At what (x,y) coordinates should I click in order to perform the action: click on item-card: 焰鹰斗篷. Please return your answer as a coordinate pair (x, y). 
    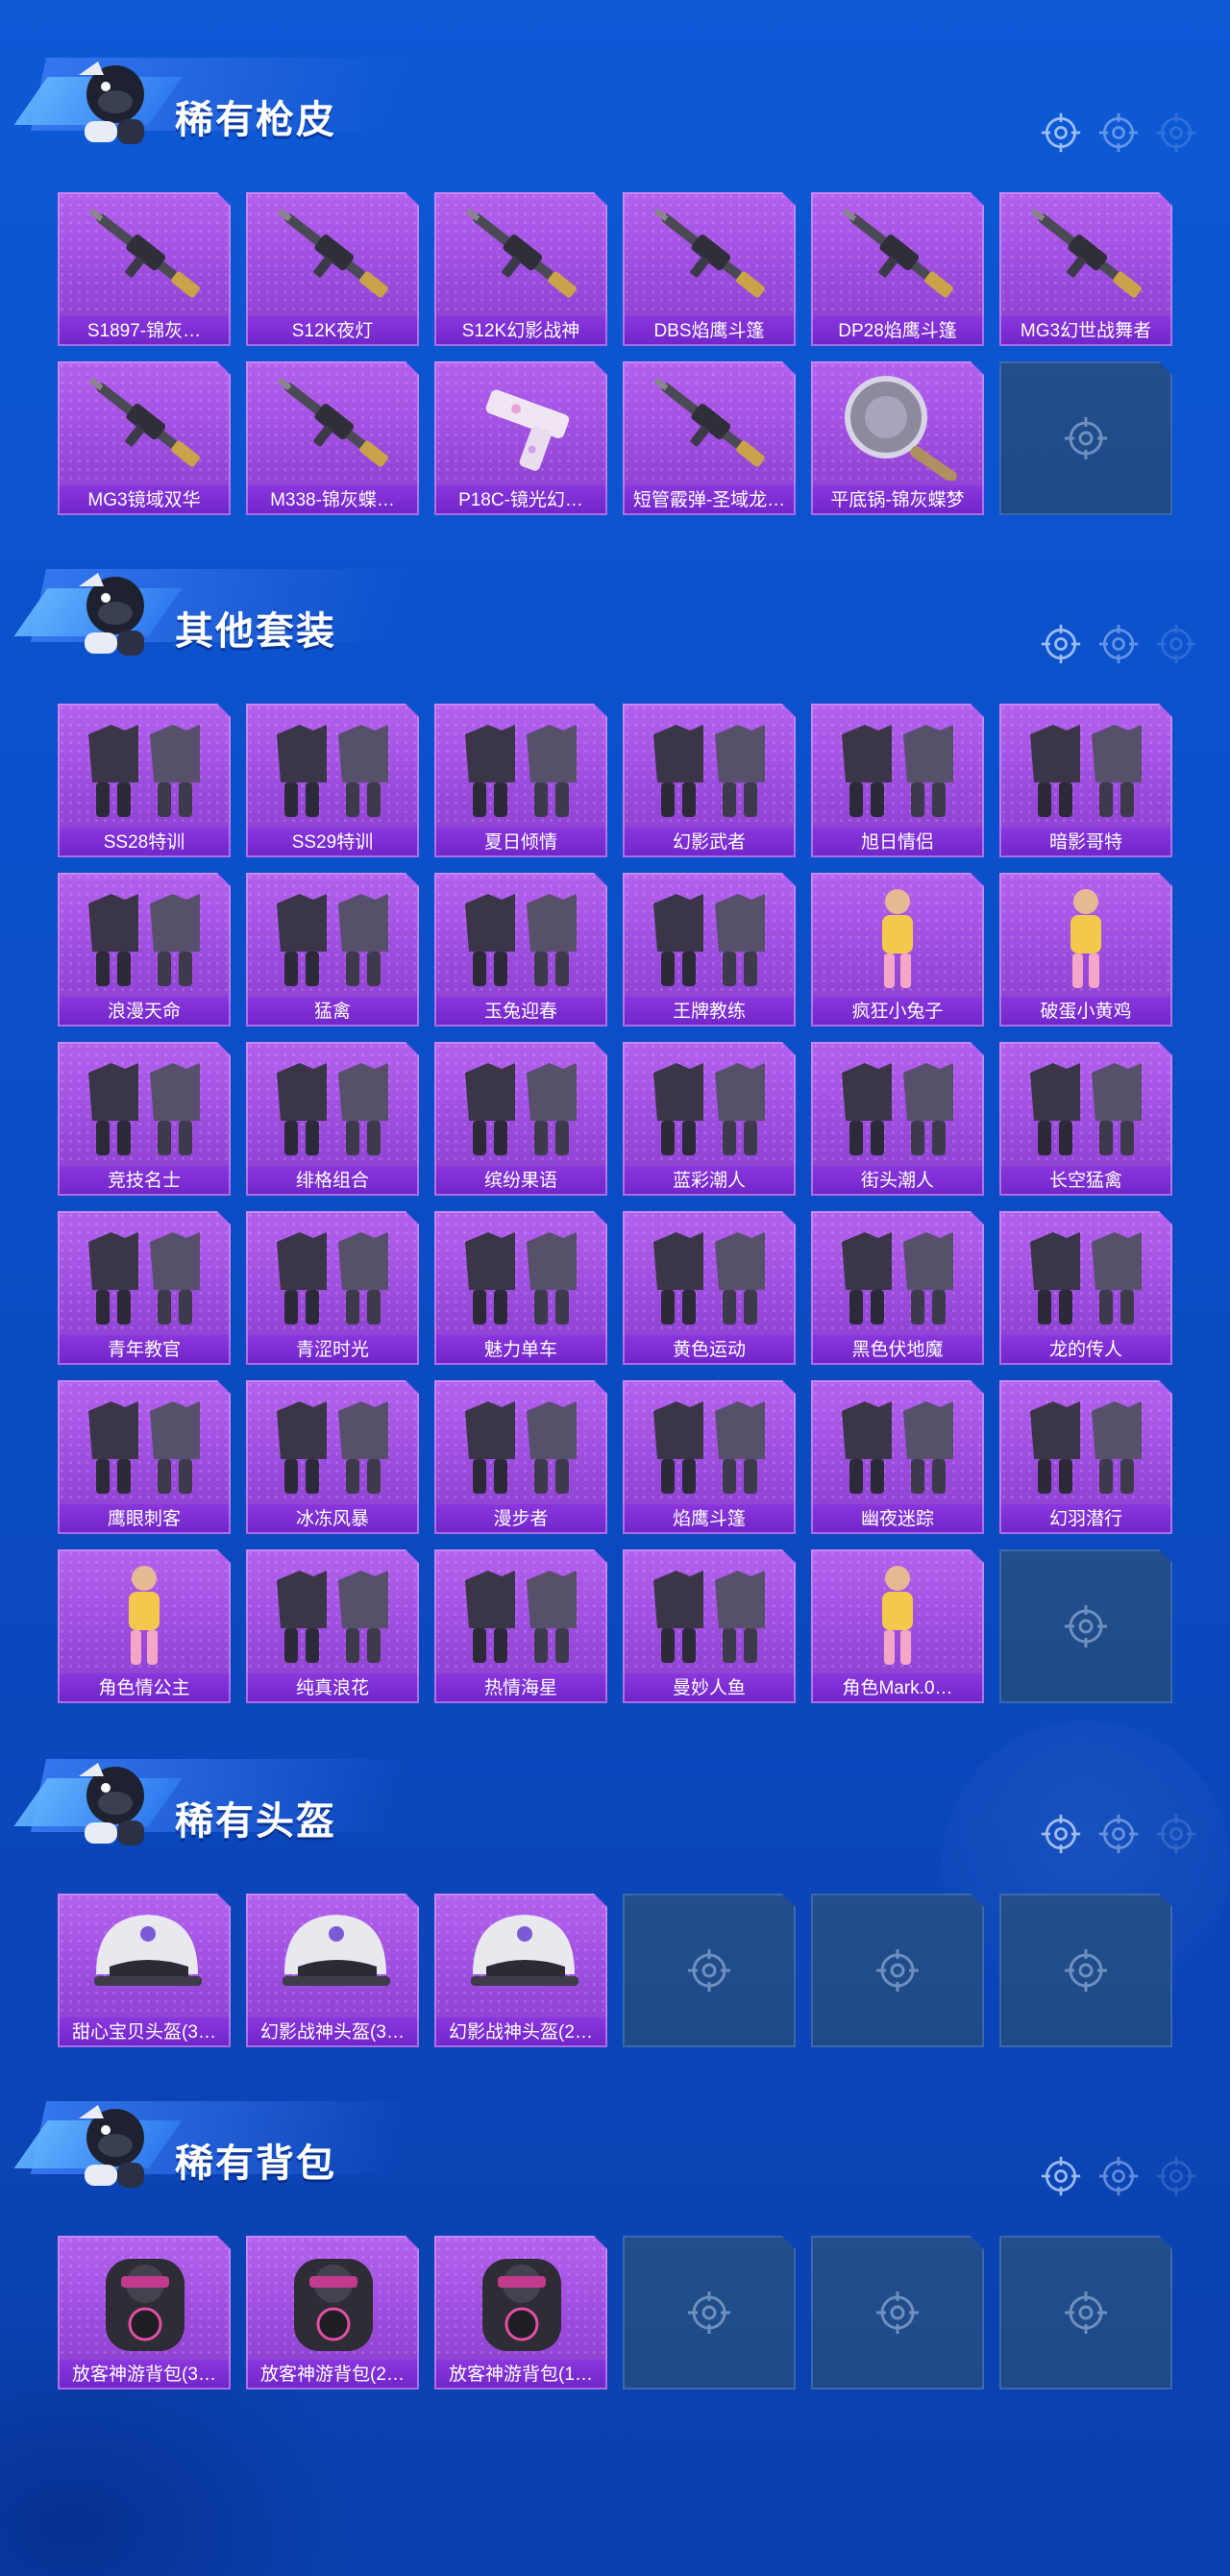
    Looking at the image, I should click on (709, 1457).